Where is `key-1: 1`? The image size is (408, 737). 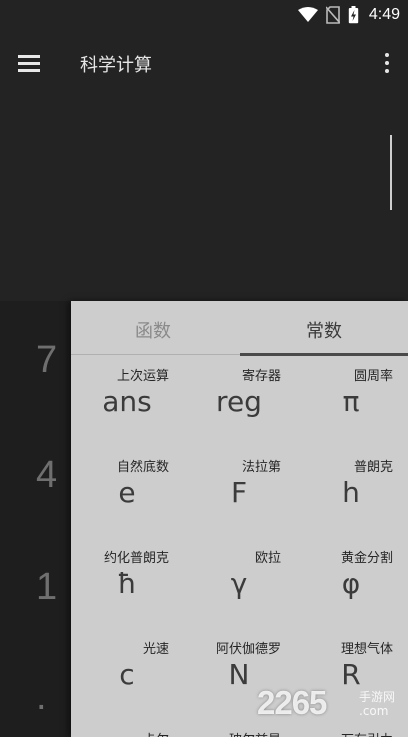
key-1: 1 is located at coordinates (46, 587).